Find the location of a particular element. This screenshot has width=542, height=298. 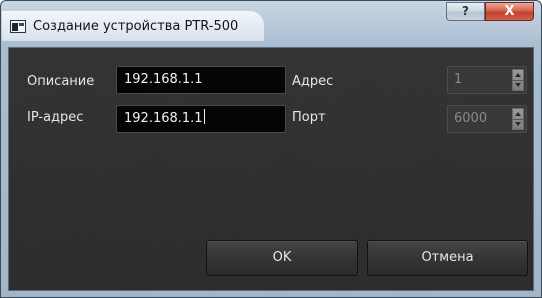

text-caret is located at coordinates (204, 116).